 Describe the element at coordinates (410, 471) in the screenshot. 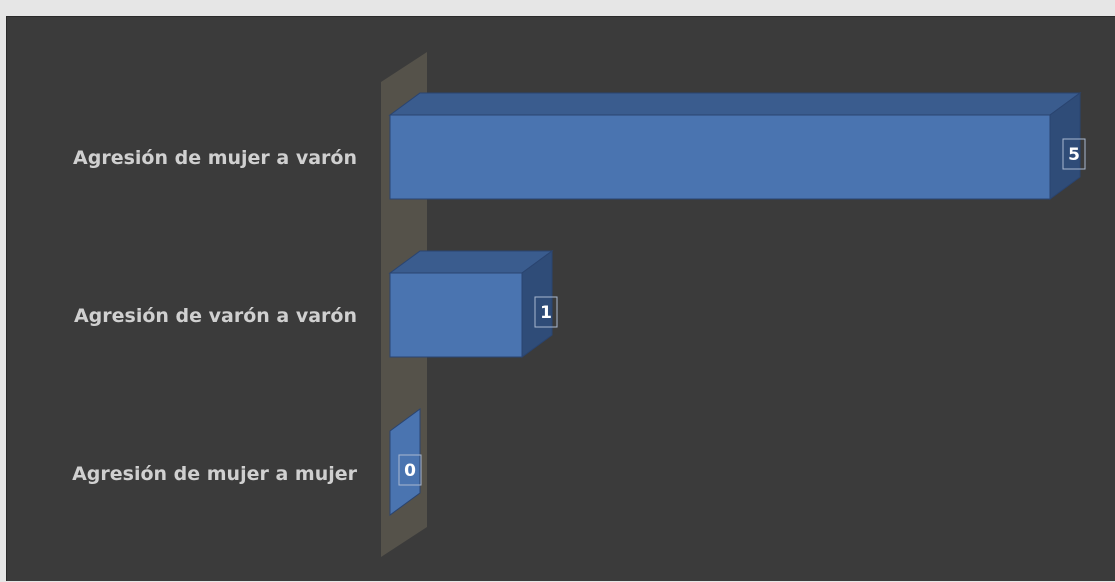

I see `data-label: 0` at that location.